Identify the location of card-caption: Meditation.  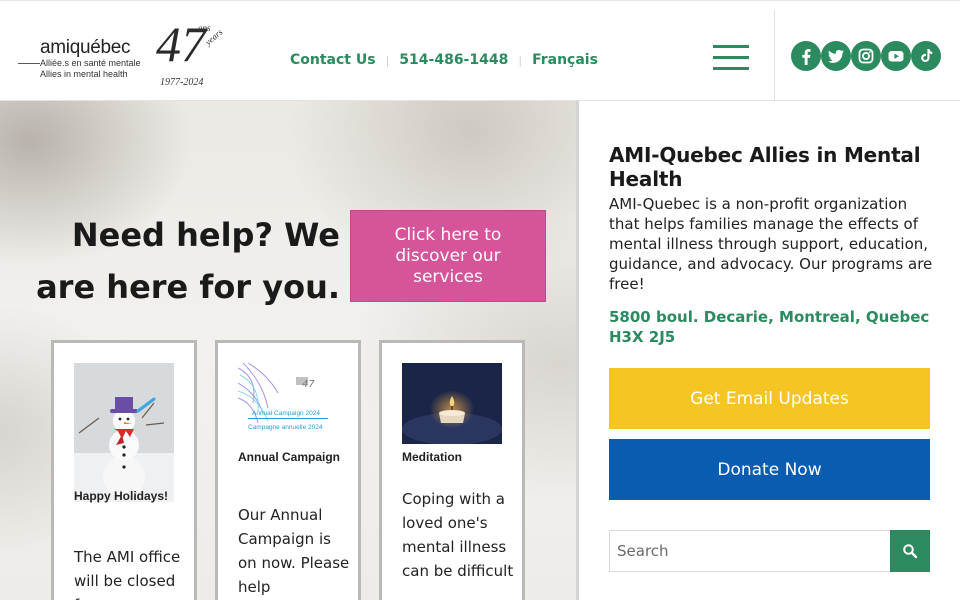
(432, 457).